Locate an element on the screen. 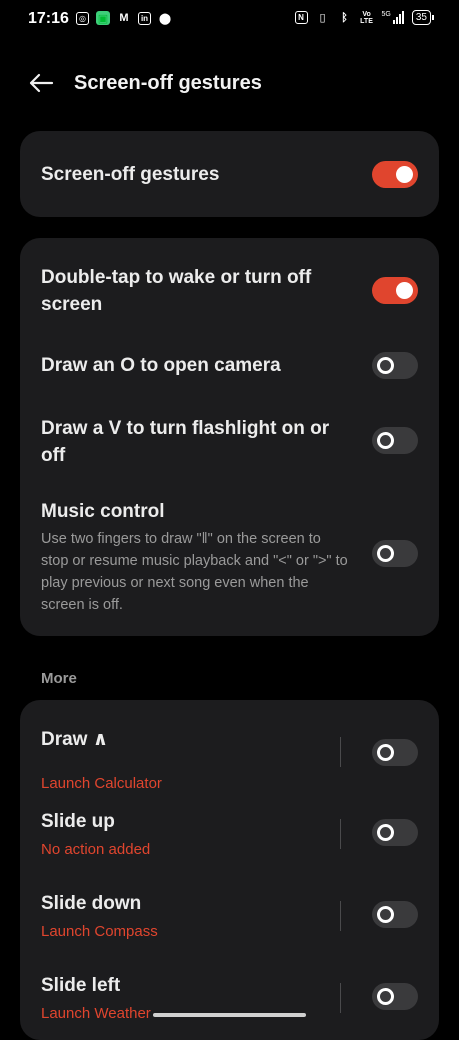 This screenshot has width=459, height=1040. bluetooth-icon: ᛒ is located at coordinates (344, 17).